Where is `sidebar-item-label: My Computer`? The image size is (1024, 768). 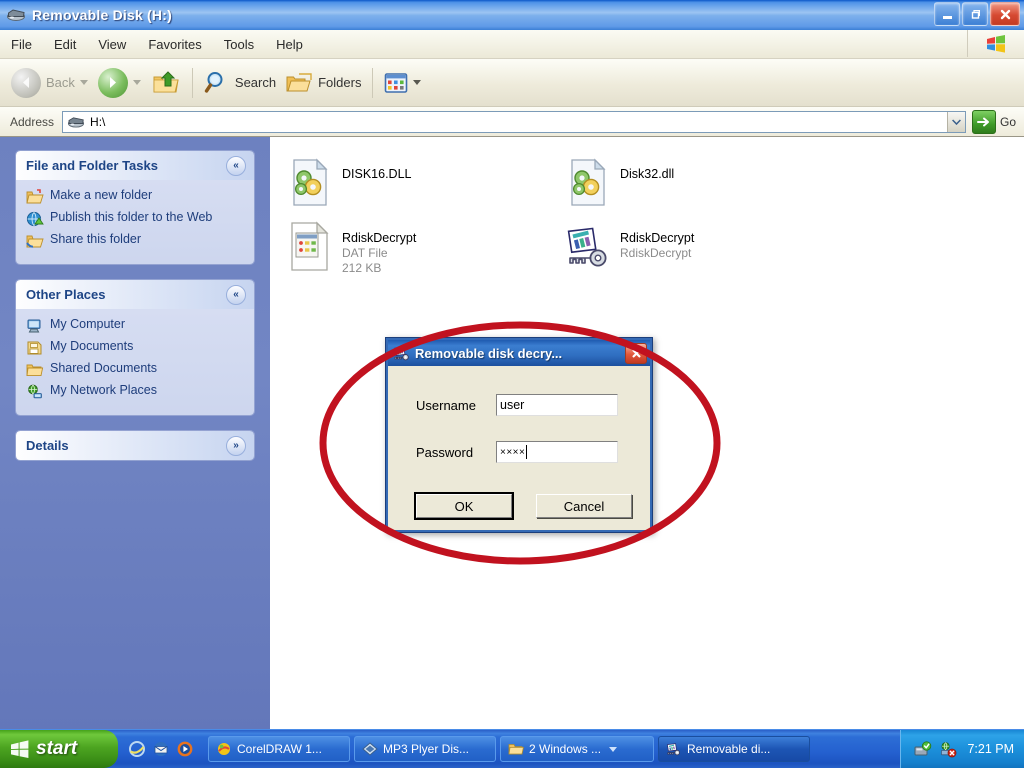 sidebar-item-label: My Computer is located at coordinates (88, 324).